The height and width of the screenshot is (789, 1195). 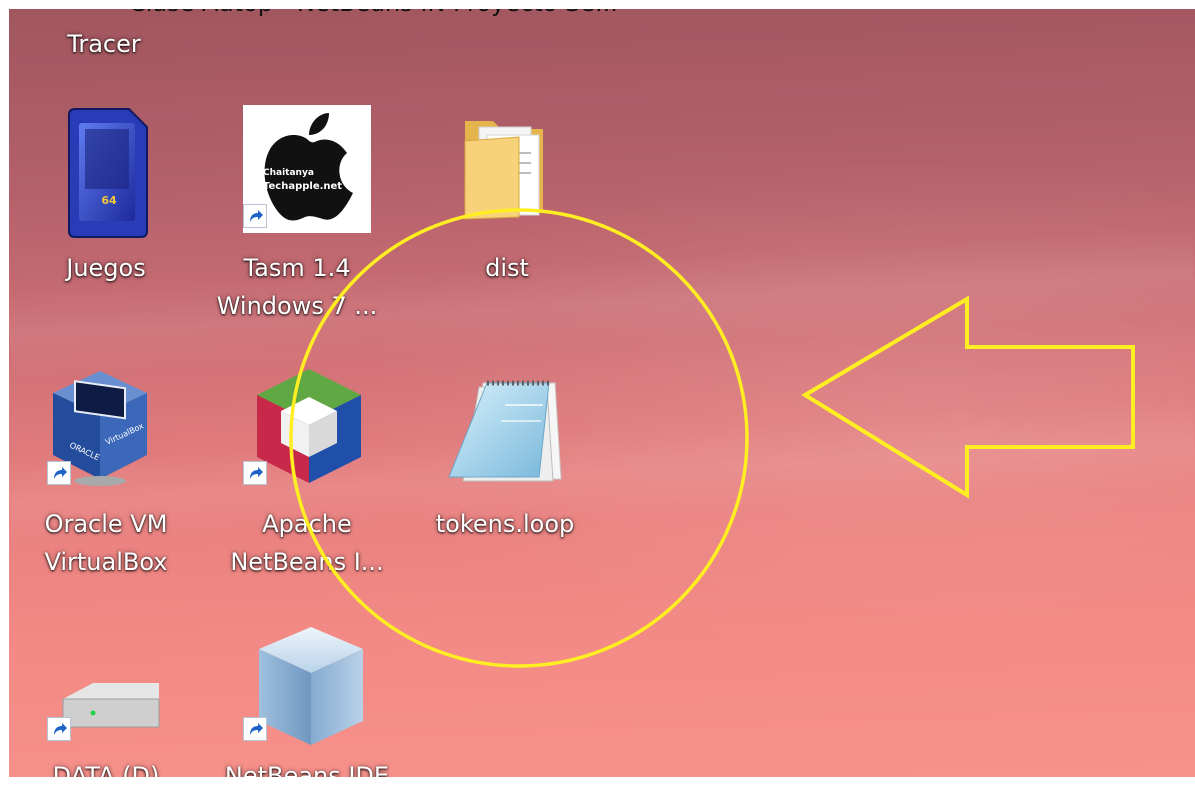 What do you see at coordinates (968, 397) in the screenshot?
I see `left-arrow-icon` at bounding box center [968, 397].